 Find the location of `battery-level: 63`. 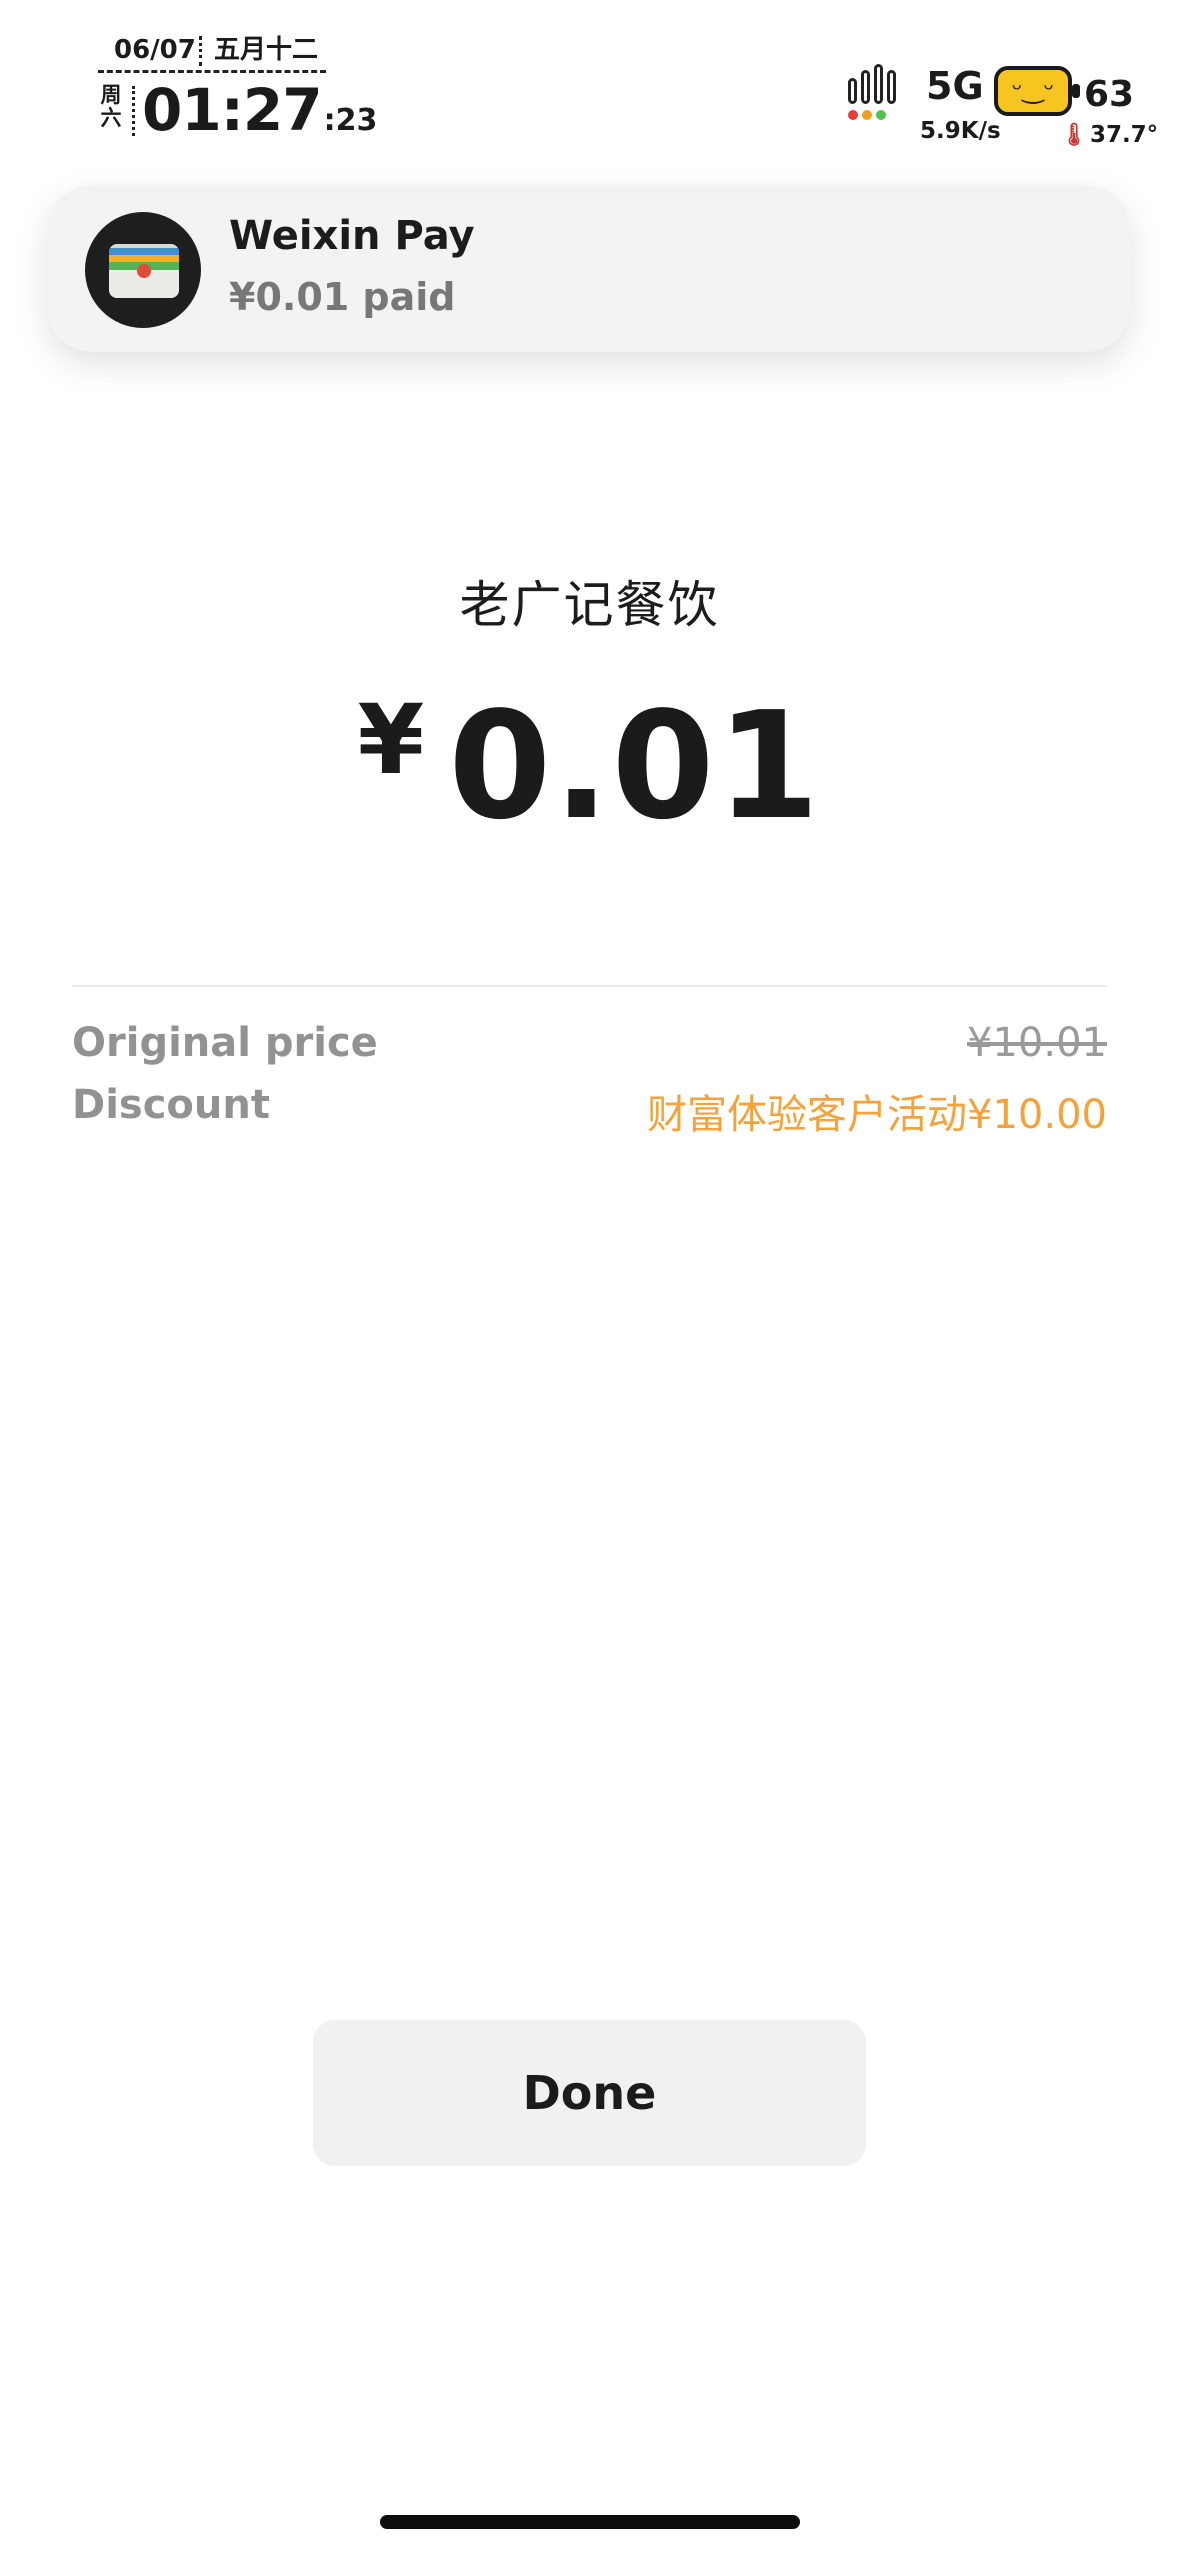

battery-level: 63 is located at coordinates (1109, 94).